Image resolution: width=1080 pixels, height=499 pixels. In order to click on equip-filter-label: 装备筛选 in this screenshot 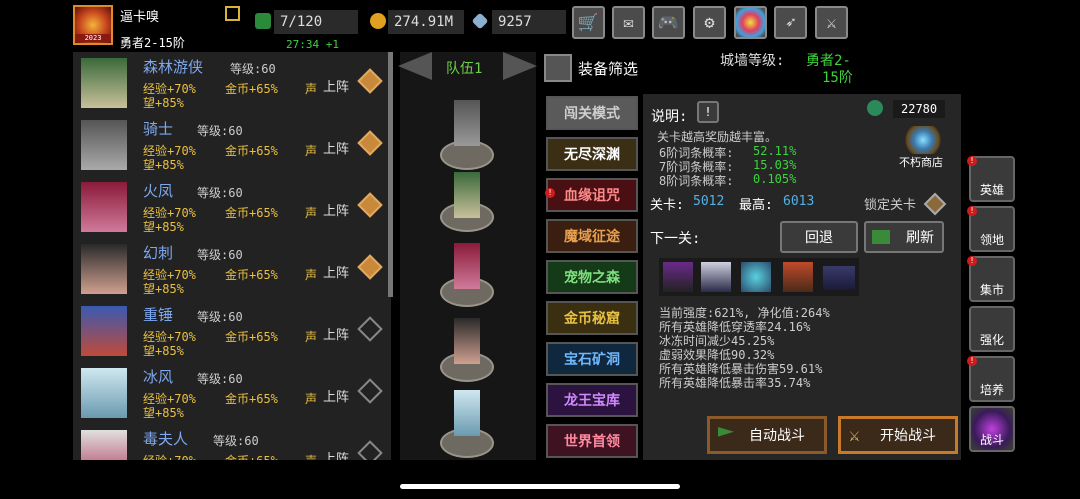, I will do `click(608, 68)`.